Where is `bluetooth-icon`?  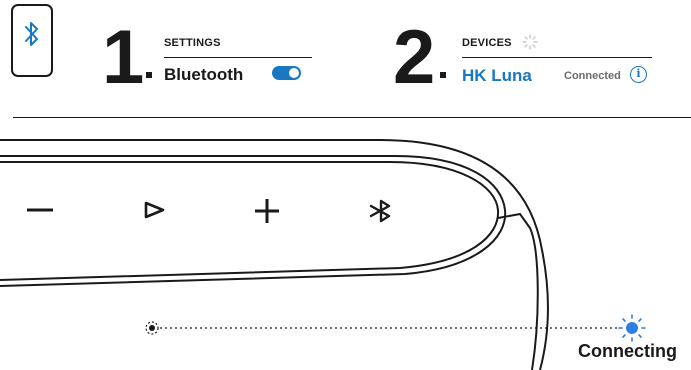
bluetooth-icon is located at coordinates (31, 34).